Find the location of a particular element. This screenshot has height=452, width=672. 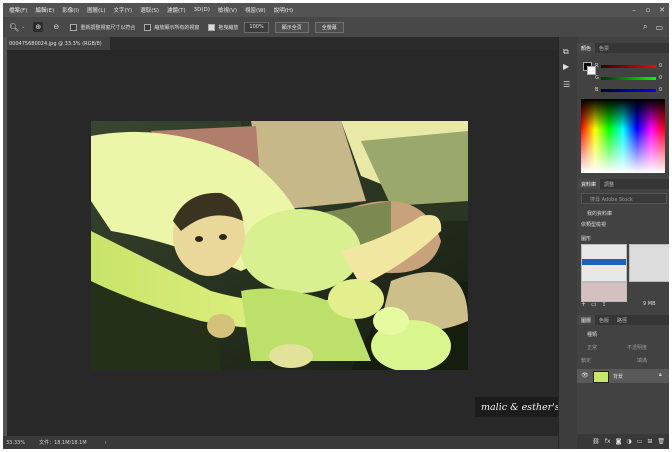

new-layer-icon: ⊞ is located at coordinates (649, 441).